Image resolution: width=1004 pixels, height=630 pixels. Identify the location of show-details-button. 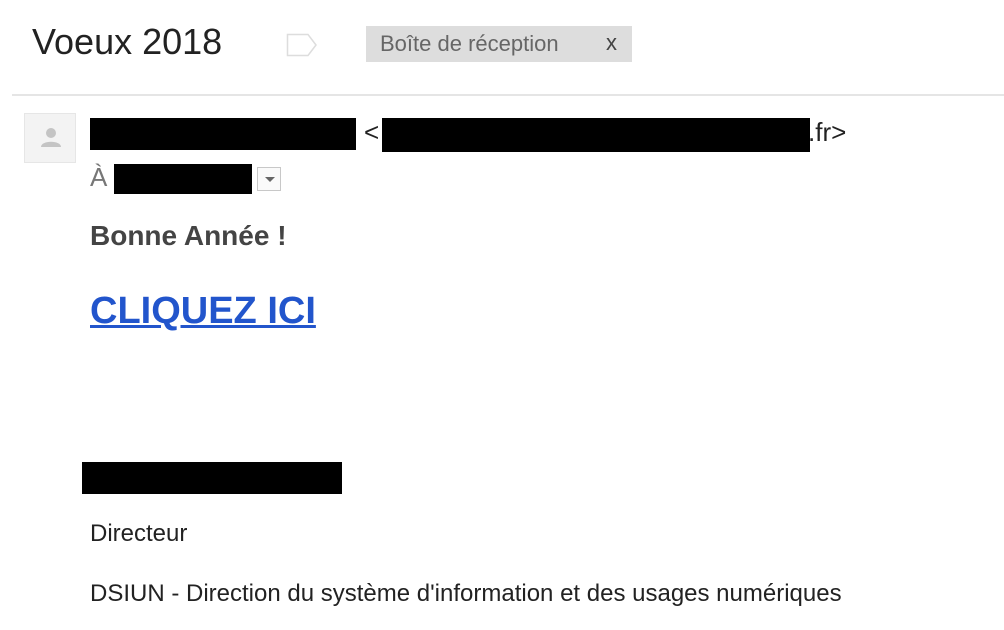
(269, 179).